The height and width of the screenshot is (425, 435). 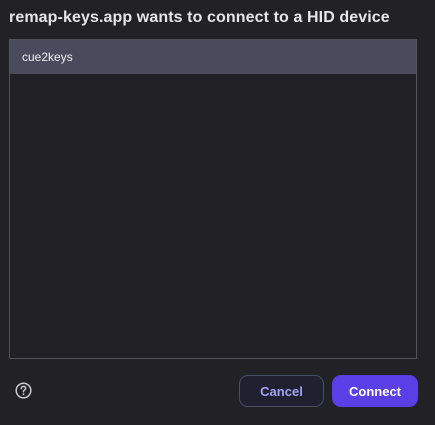 I want to click on question-circle-icon, so click(x=23, y=390).